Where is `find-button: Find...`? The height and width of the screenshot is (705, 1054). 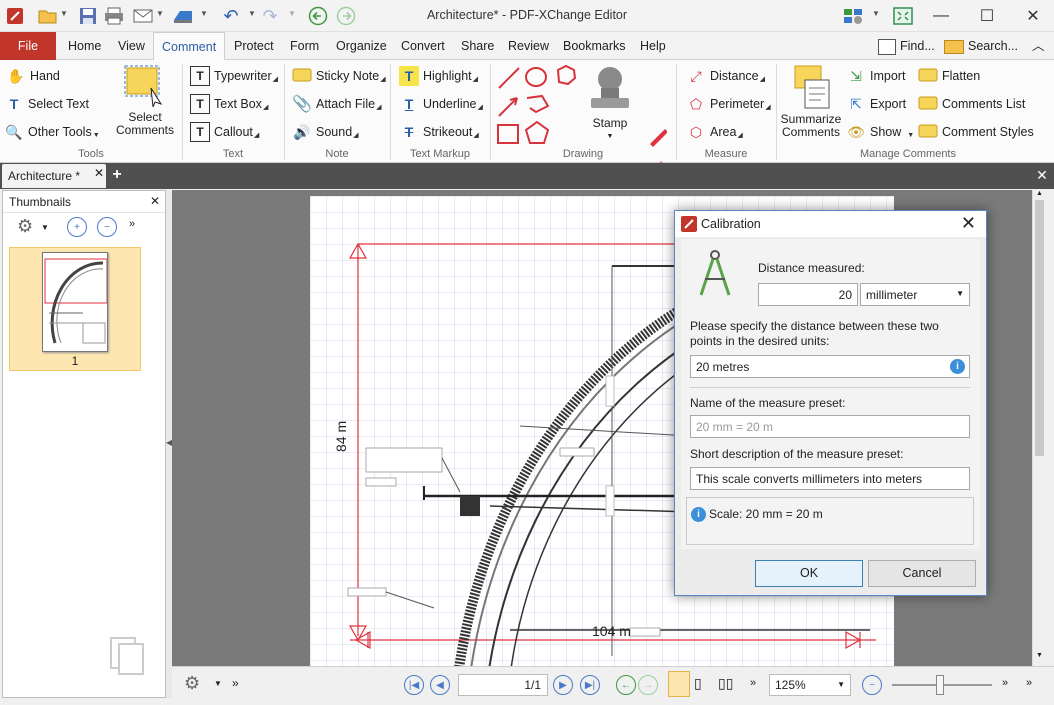
find-button: Find... is located at coordinates (906, 46).